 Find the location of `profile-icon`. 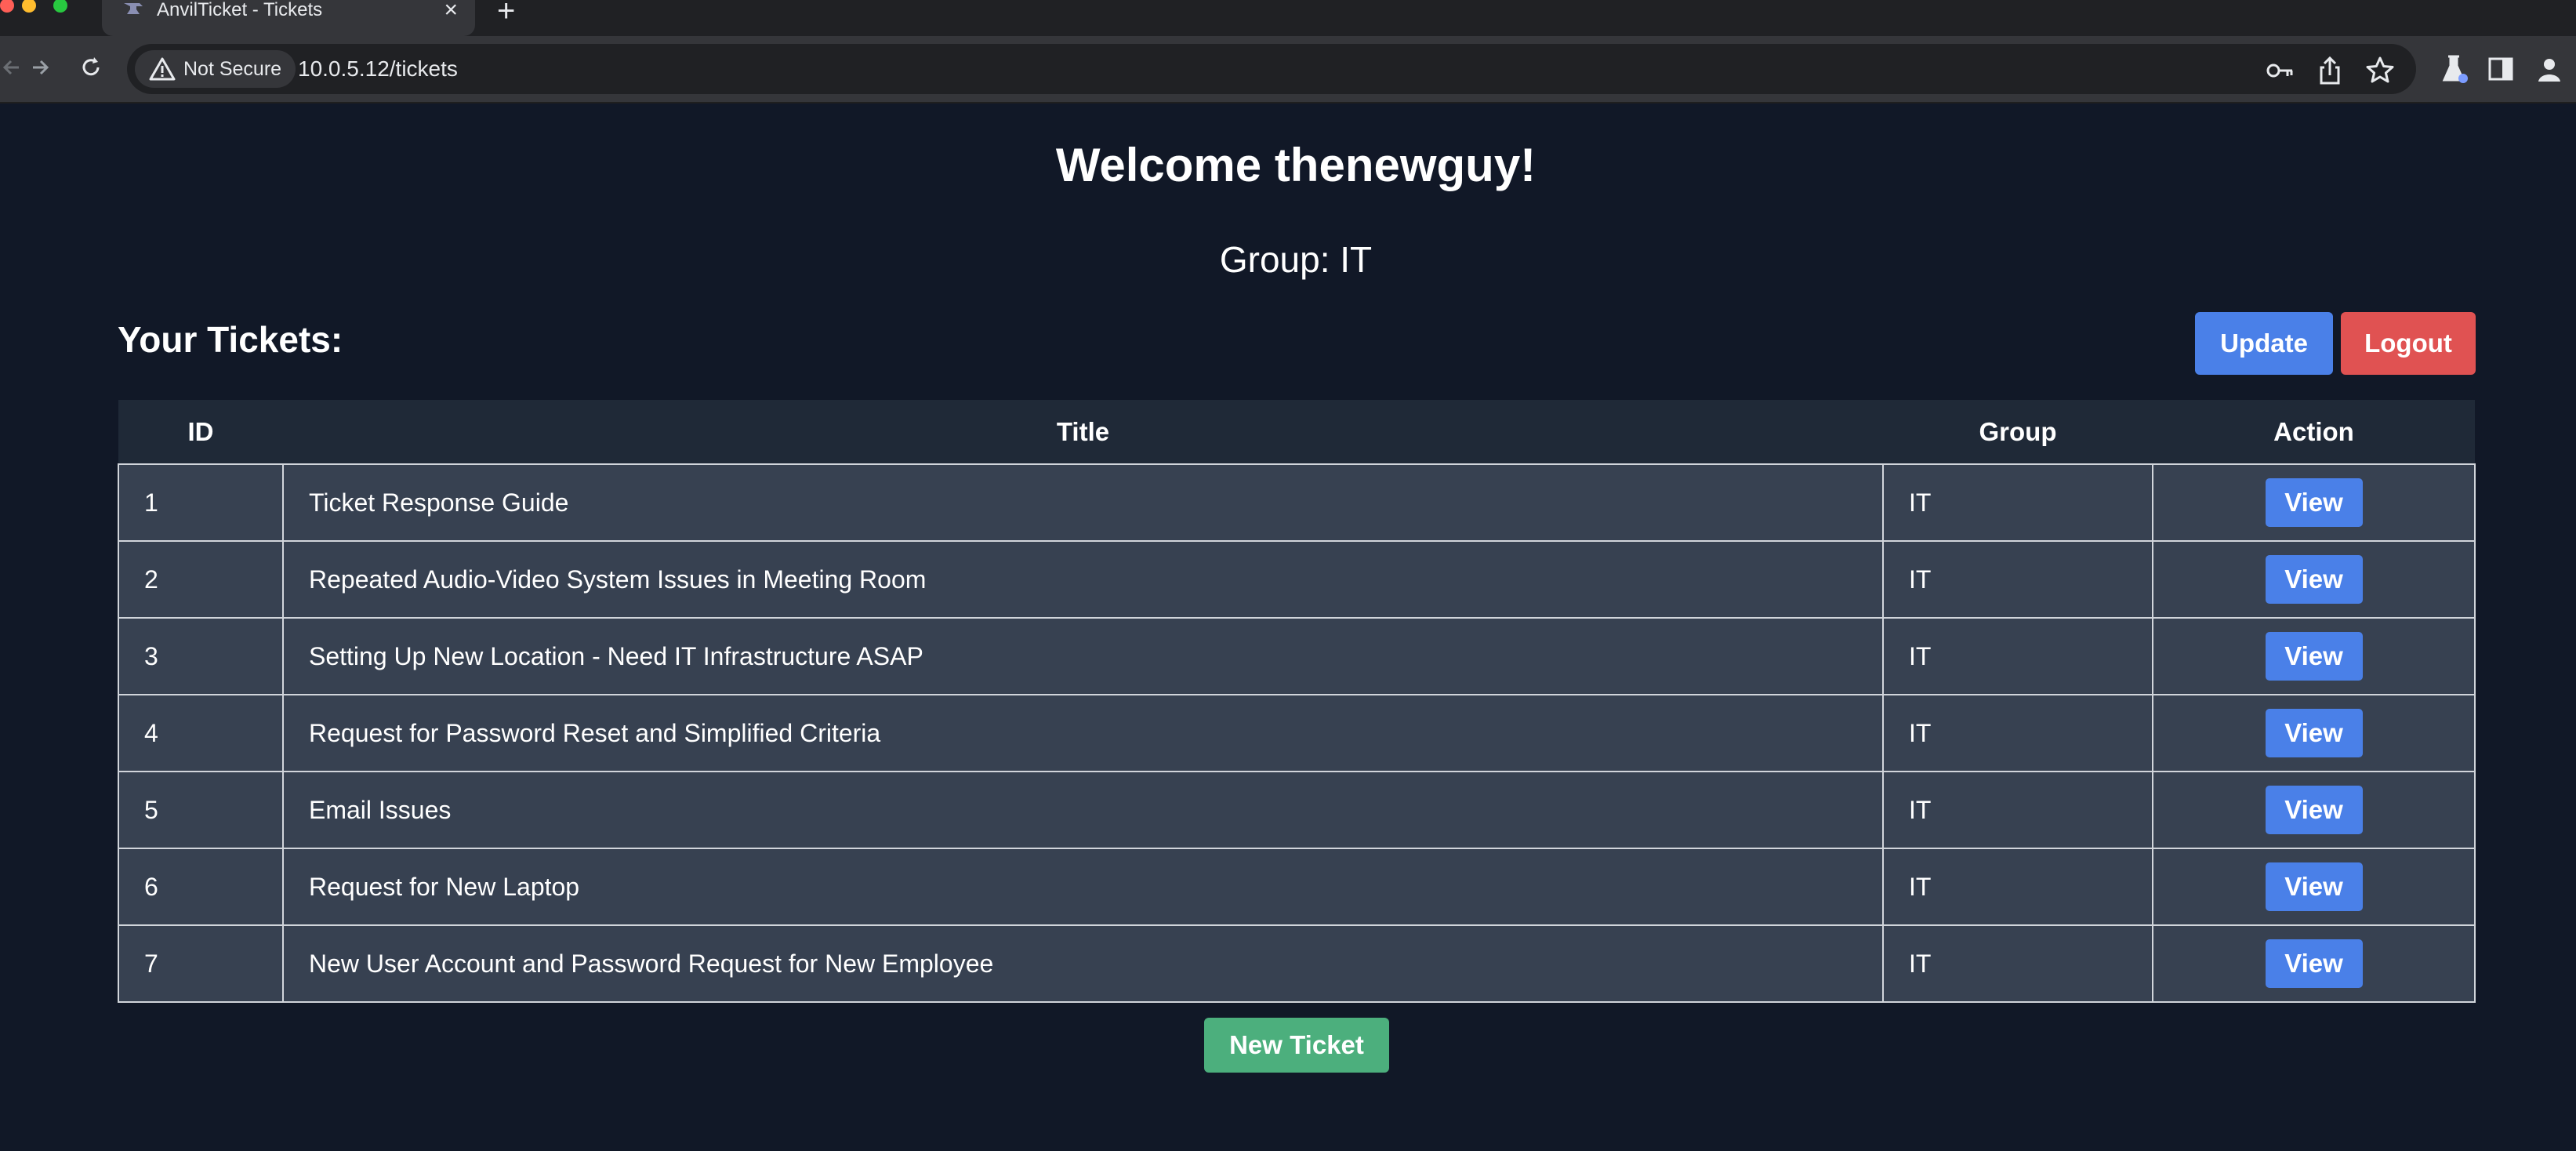

profile-icon is located at coordinates (2549, 69).